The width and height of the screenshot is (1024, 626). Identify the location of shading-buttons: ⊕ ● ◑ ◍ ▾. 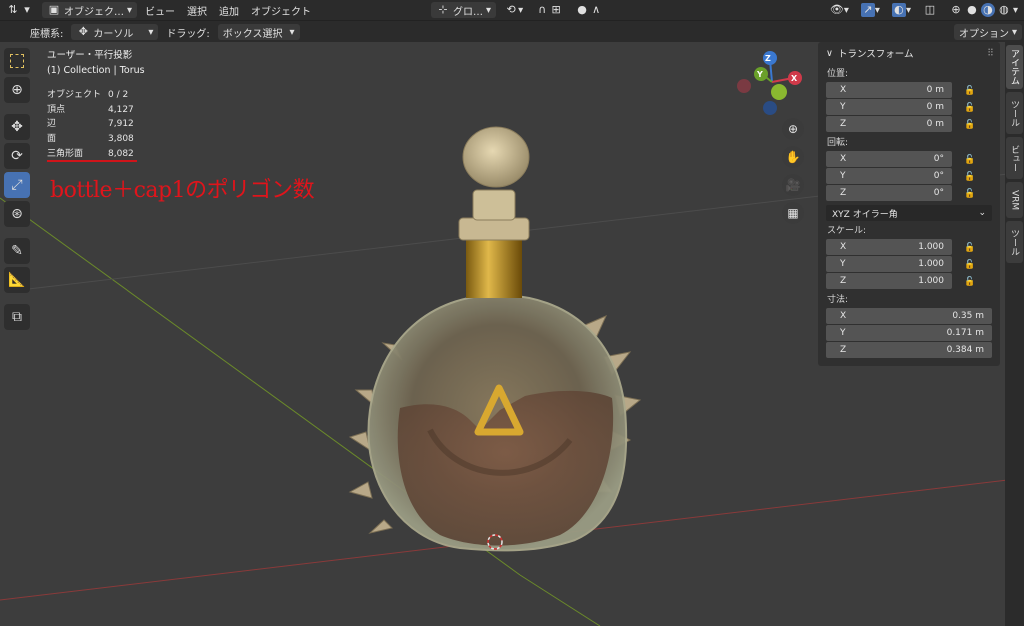
(983, 10).